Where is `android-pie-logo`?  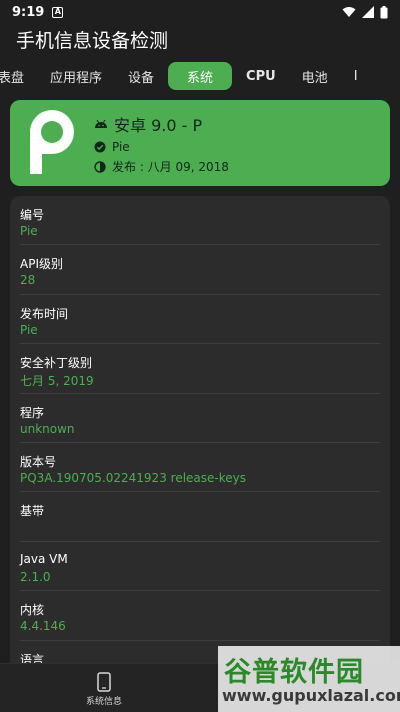 android-pie-logo is located at coordinates (52, 142).